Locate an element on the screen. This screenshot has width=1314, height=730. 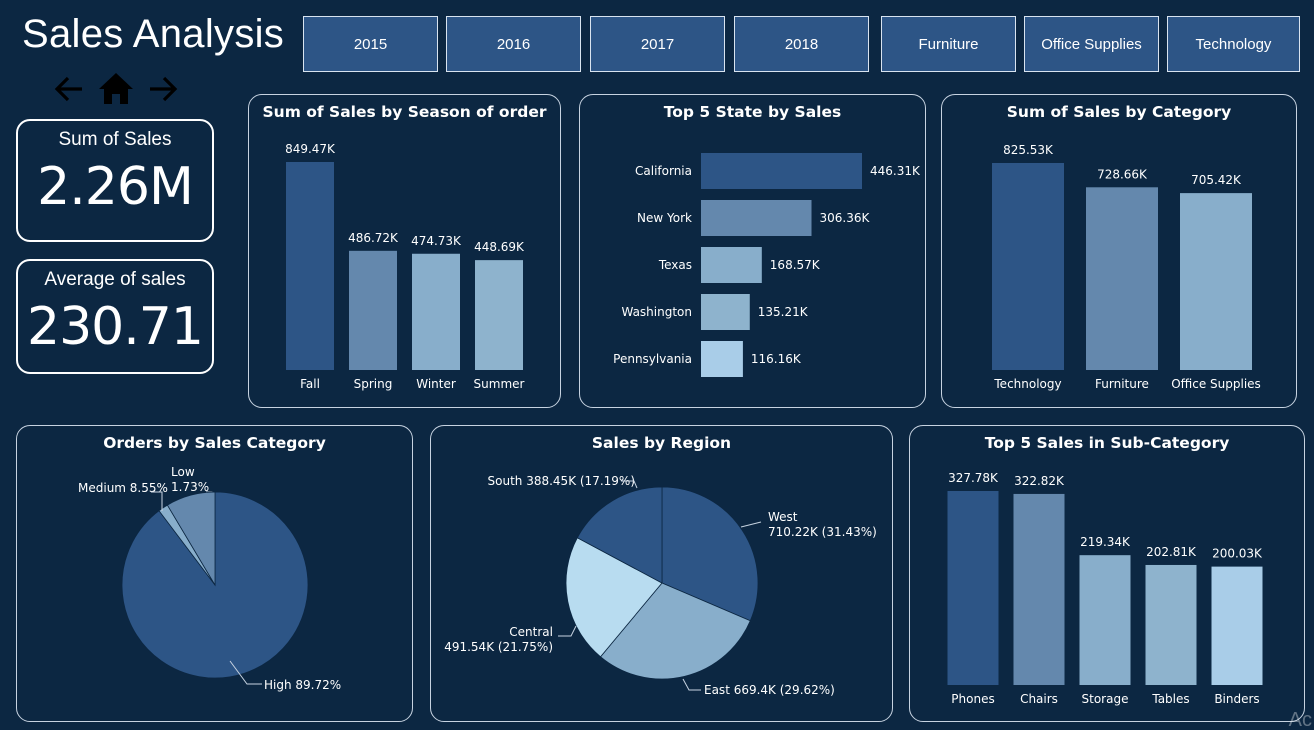
category-label: Washington is located at coordinates (656, 312).